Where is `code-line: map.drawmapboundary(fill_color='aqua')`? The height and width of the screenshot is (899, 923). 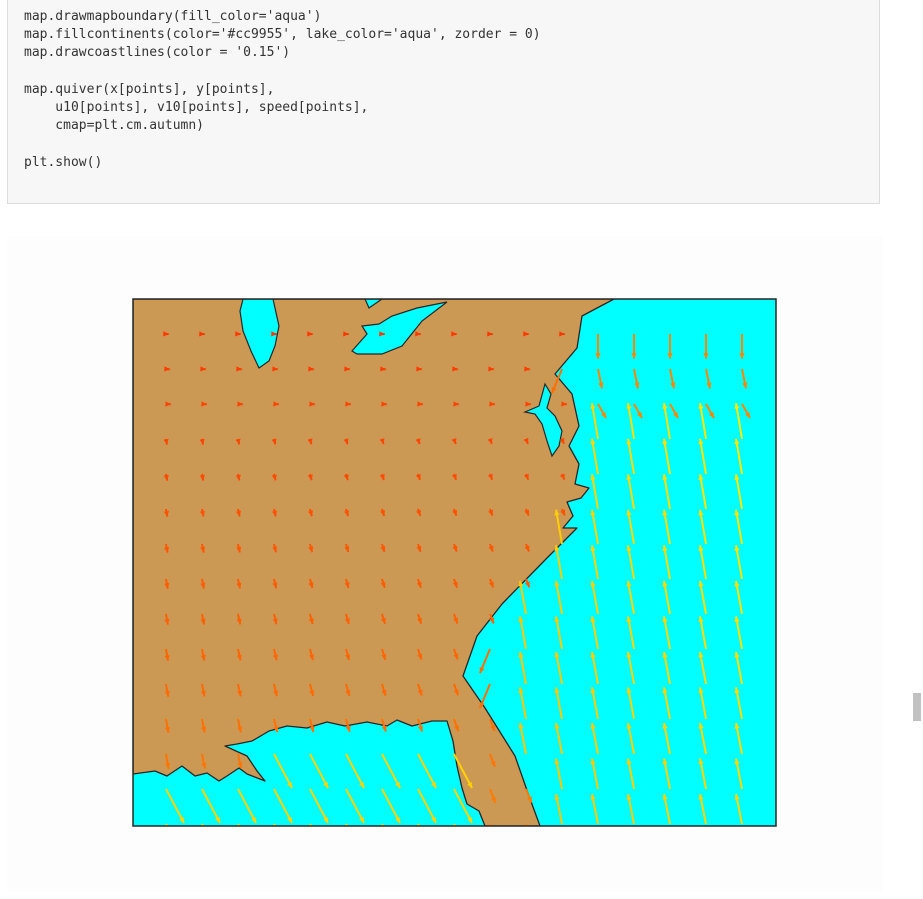
code-line: map.drawmapboundary(fill_color='aqua') is located at coordinates (173, 16).